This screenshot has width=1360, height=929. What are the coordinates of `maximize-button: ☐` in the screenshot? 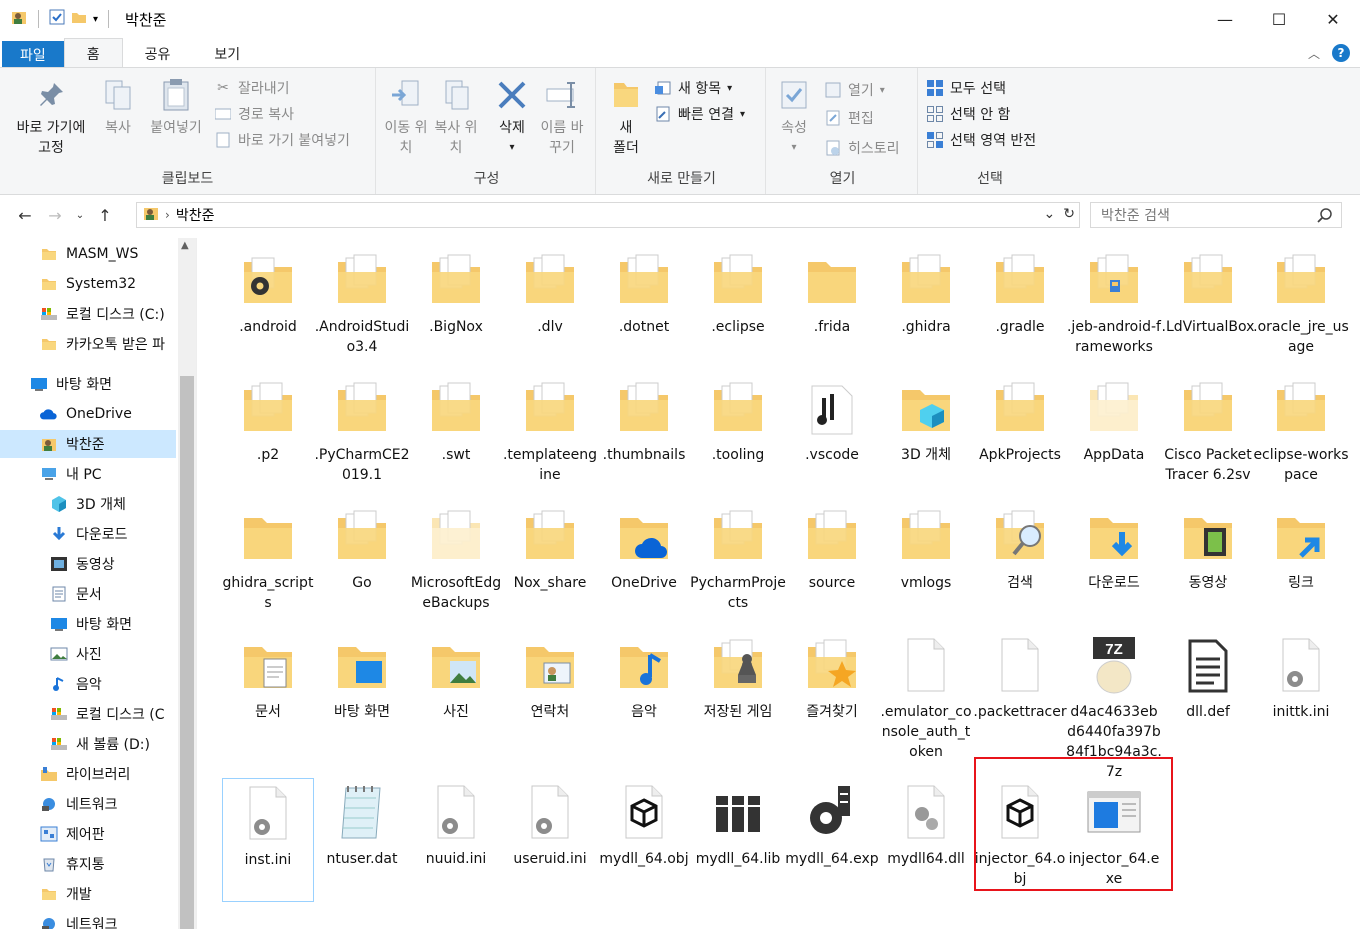 It's located at (1279, 19).